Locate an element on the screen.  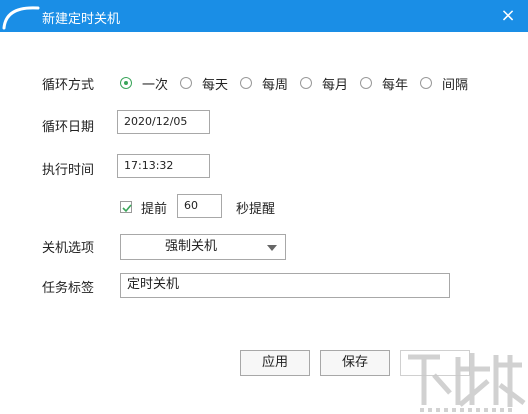
radio-weekly: 每周 is located at coordinates (264, 83).